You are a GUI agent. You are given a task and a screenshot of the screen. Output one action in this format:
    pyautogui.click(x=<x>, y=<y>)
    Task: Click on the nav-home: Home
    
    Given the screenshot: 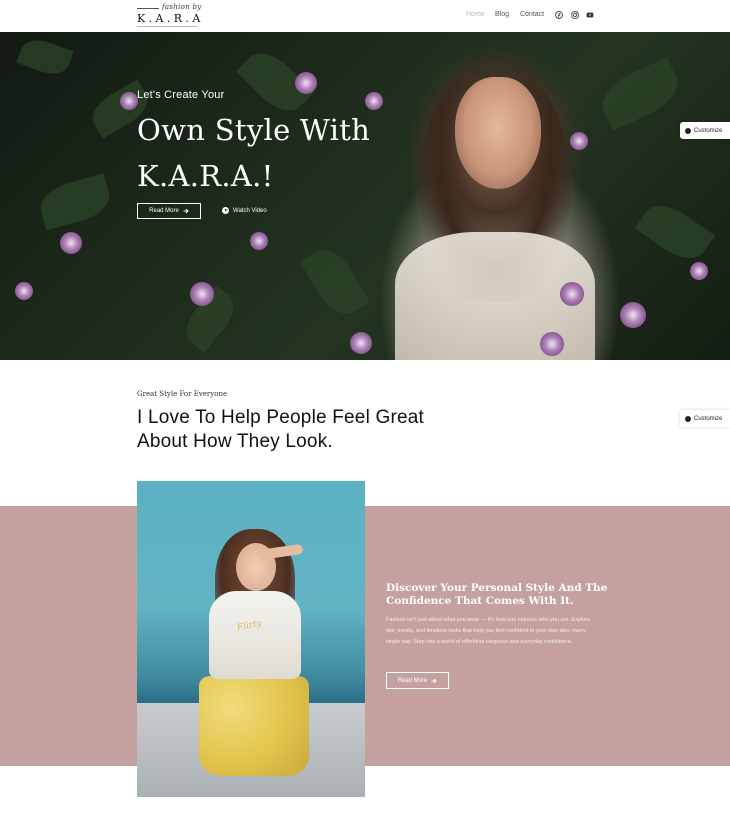 What is the action you would take?
    pyautogui.click(x=475, y=14)
    